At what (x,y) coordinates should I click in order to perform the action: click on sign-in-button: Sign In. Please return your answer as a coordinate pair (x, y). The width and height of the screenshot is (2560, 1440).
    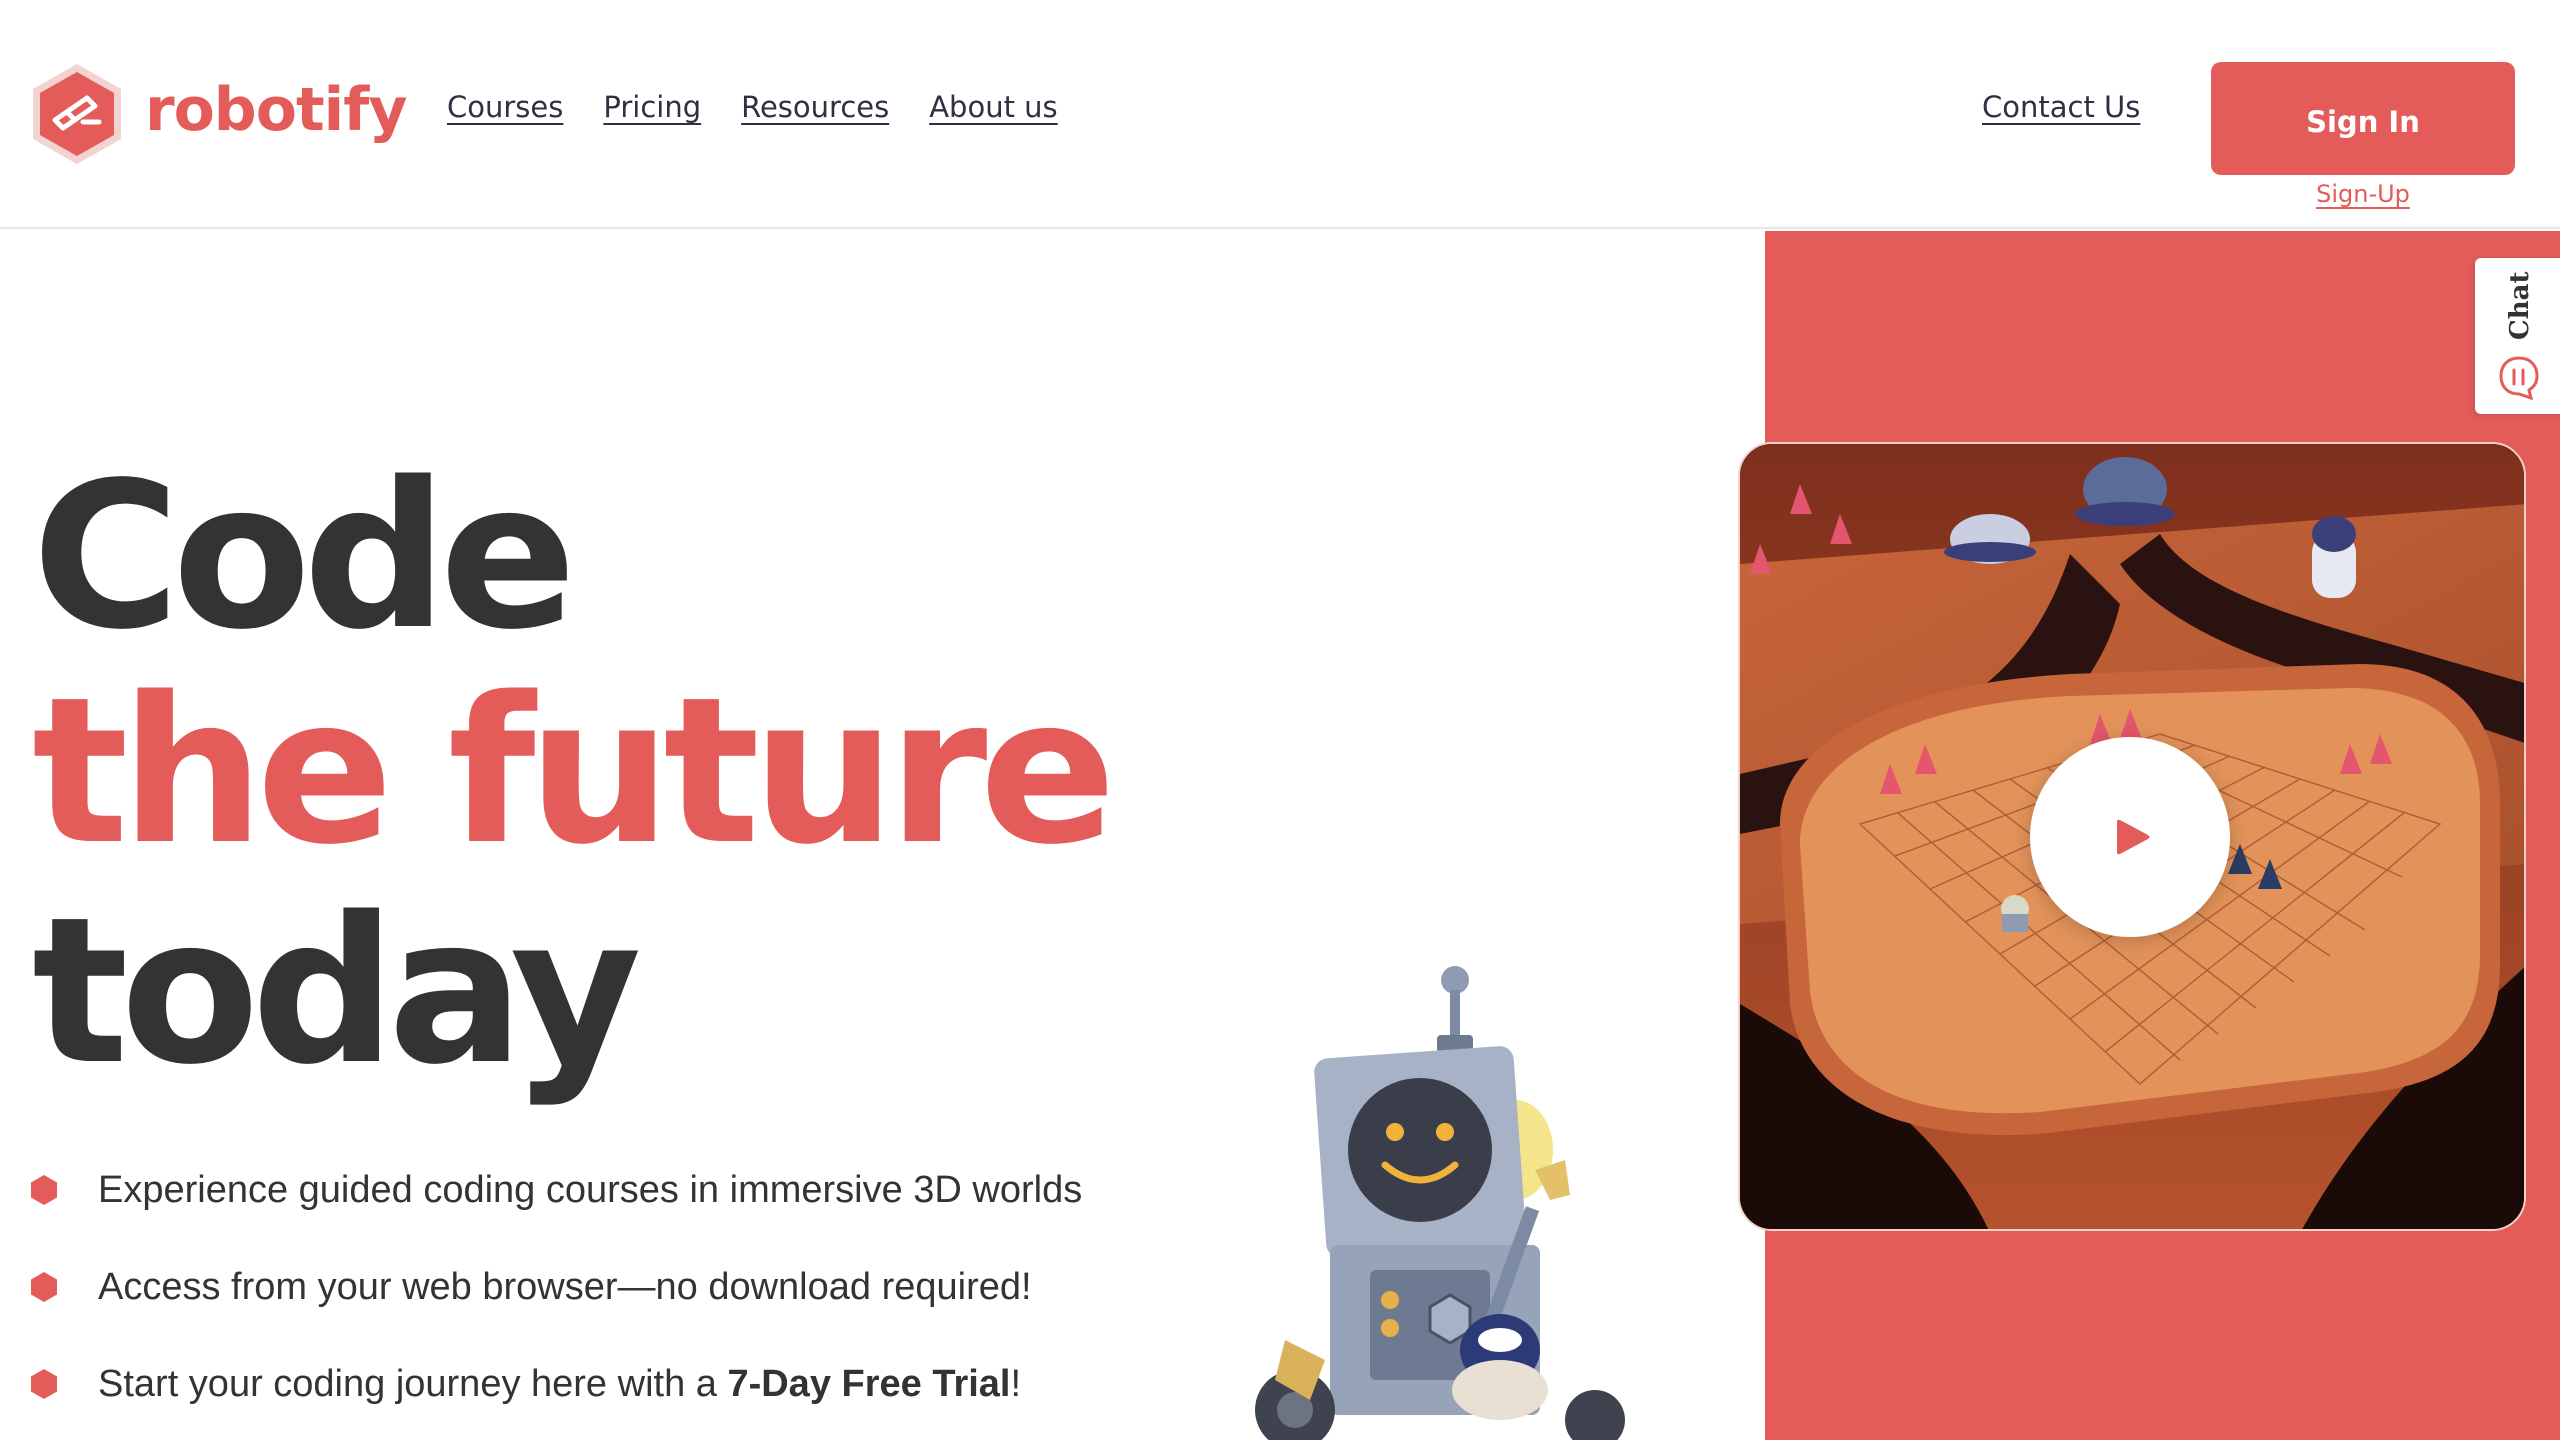
    Looking at the image, I should click on (2363, 118).